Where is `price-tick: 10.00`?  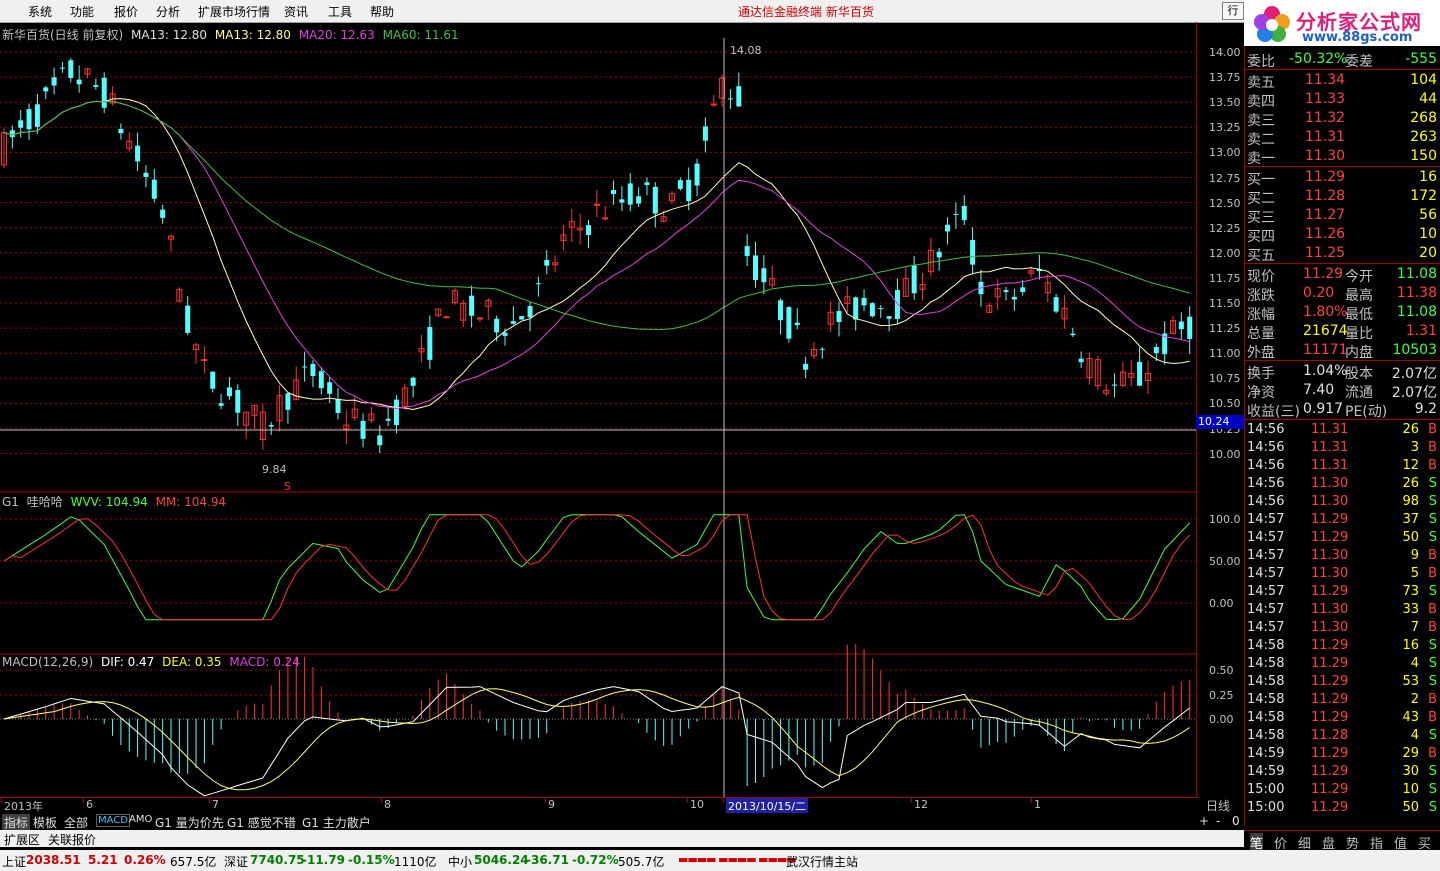
price-tick: 10.00 is located at coordinates (1225, 454).